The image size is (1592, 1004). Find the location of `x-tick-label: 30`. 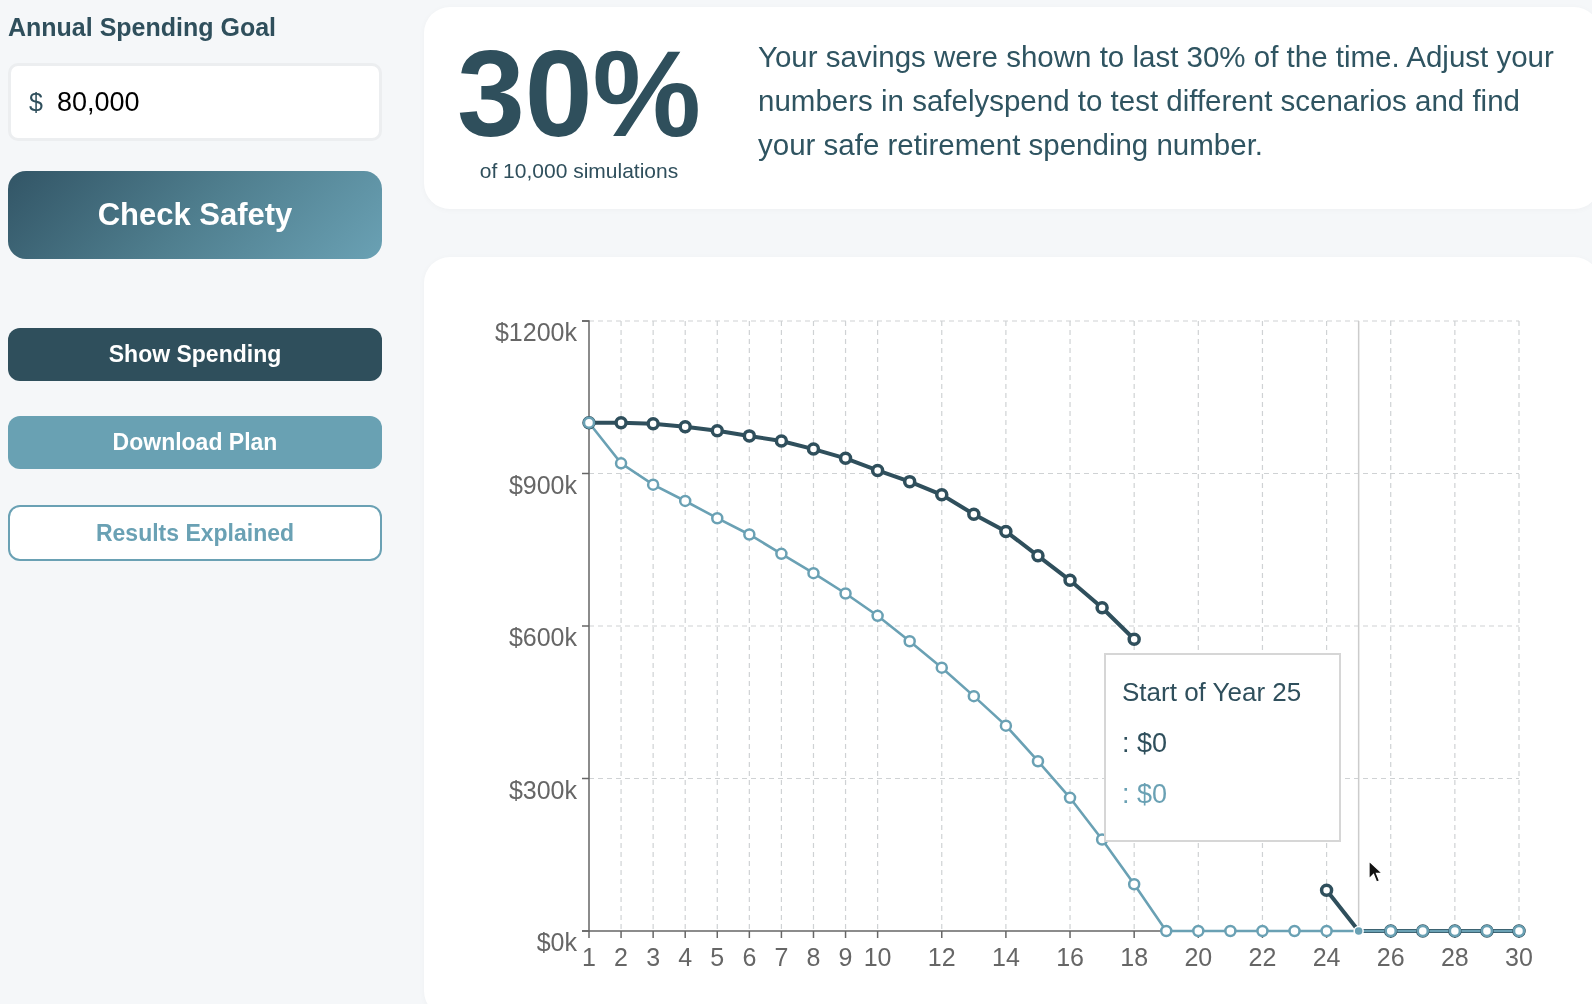

x-tick-label: 30 is located at coordinates (1519, 957).